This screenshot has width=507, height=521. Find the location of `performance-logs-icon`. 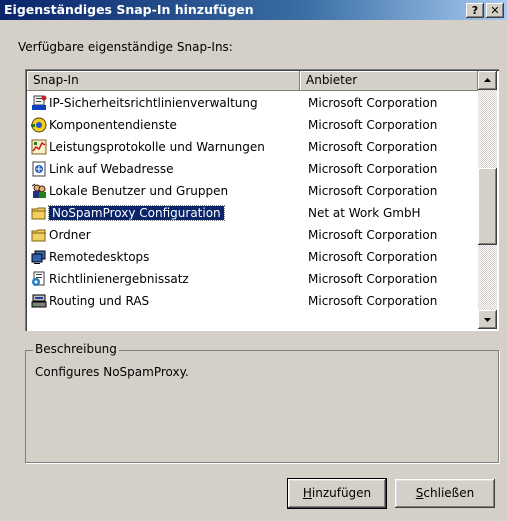

performance-logs-icon is located at coordinates (39, 147).